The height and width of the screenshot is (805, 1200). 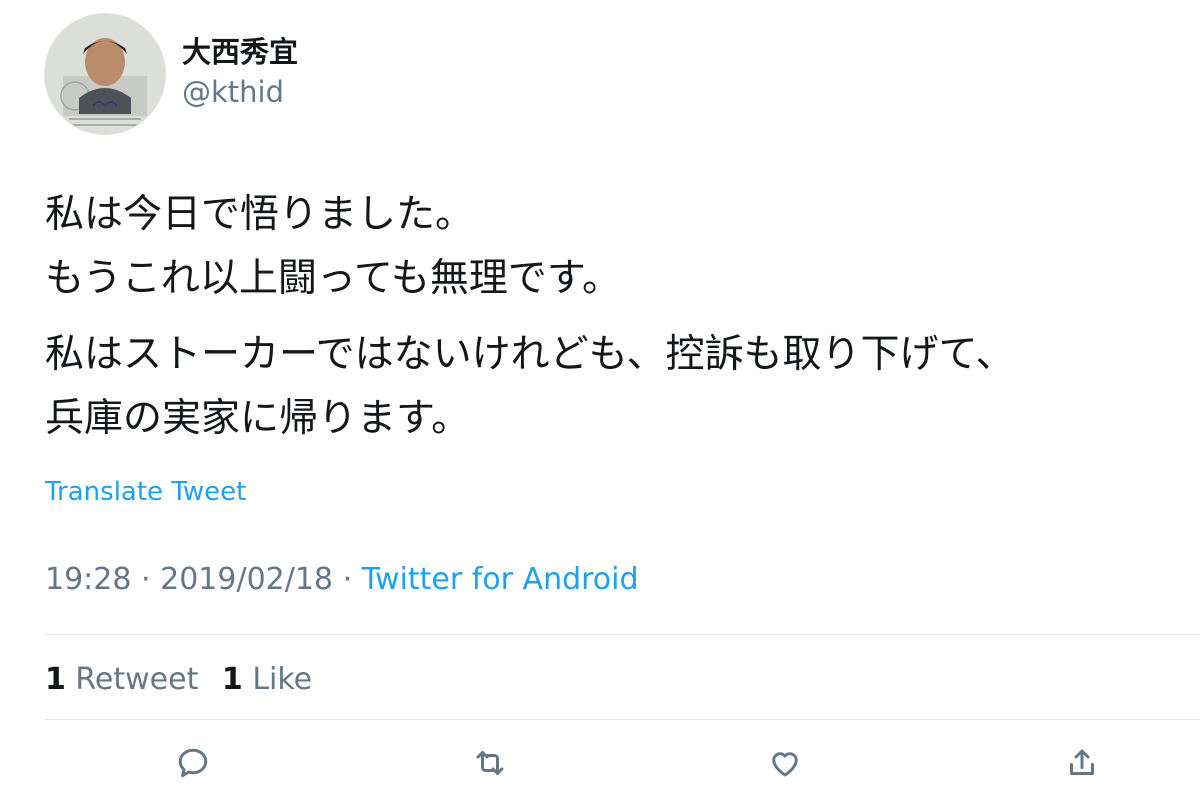 I want to click on share-button, so click(x=1082, y=763).